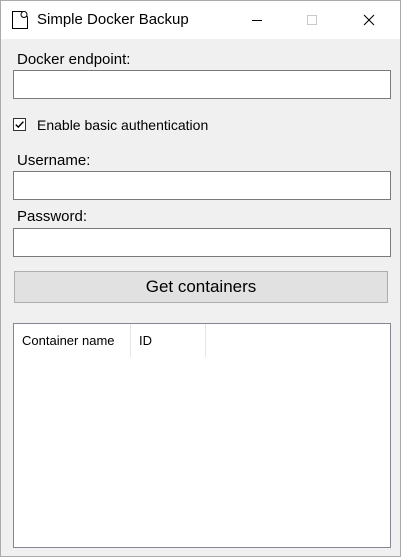  I want to click on app-icon, so click(20, 20).